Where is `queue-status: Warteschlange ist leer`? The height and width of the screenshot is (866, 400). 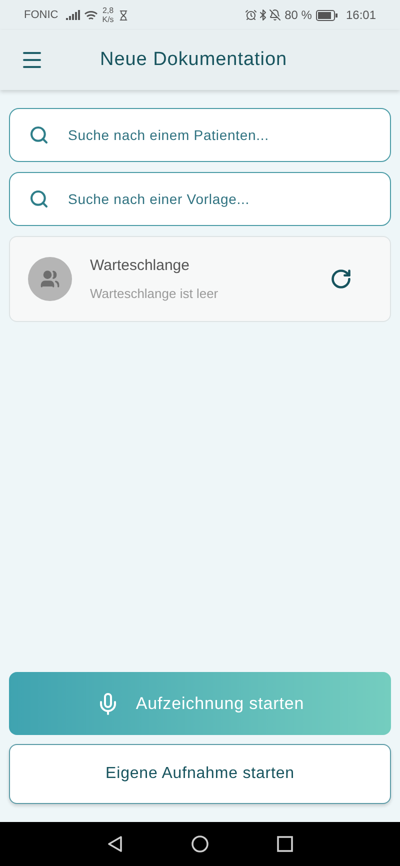 queue-status: Warteschlange ist leer is located at coordinates (155, 293).